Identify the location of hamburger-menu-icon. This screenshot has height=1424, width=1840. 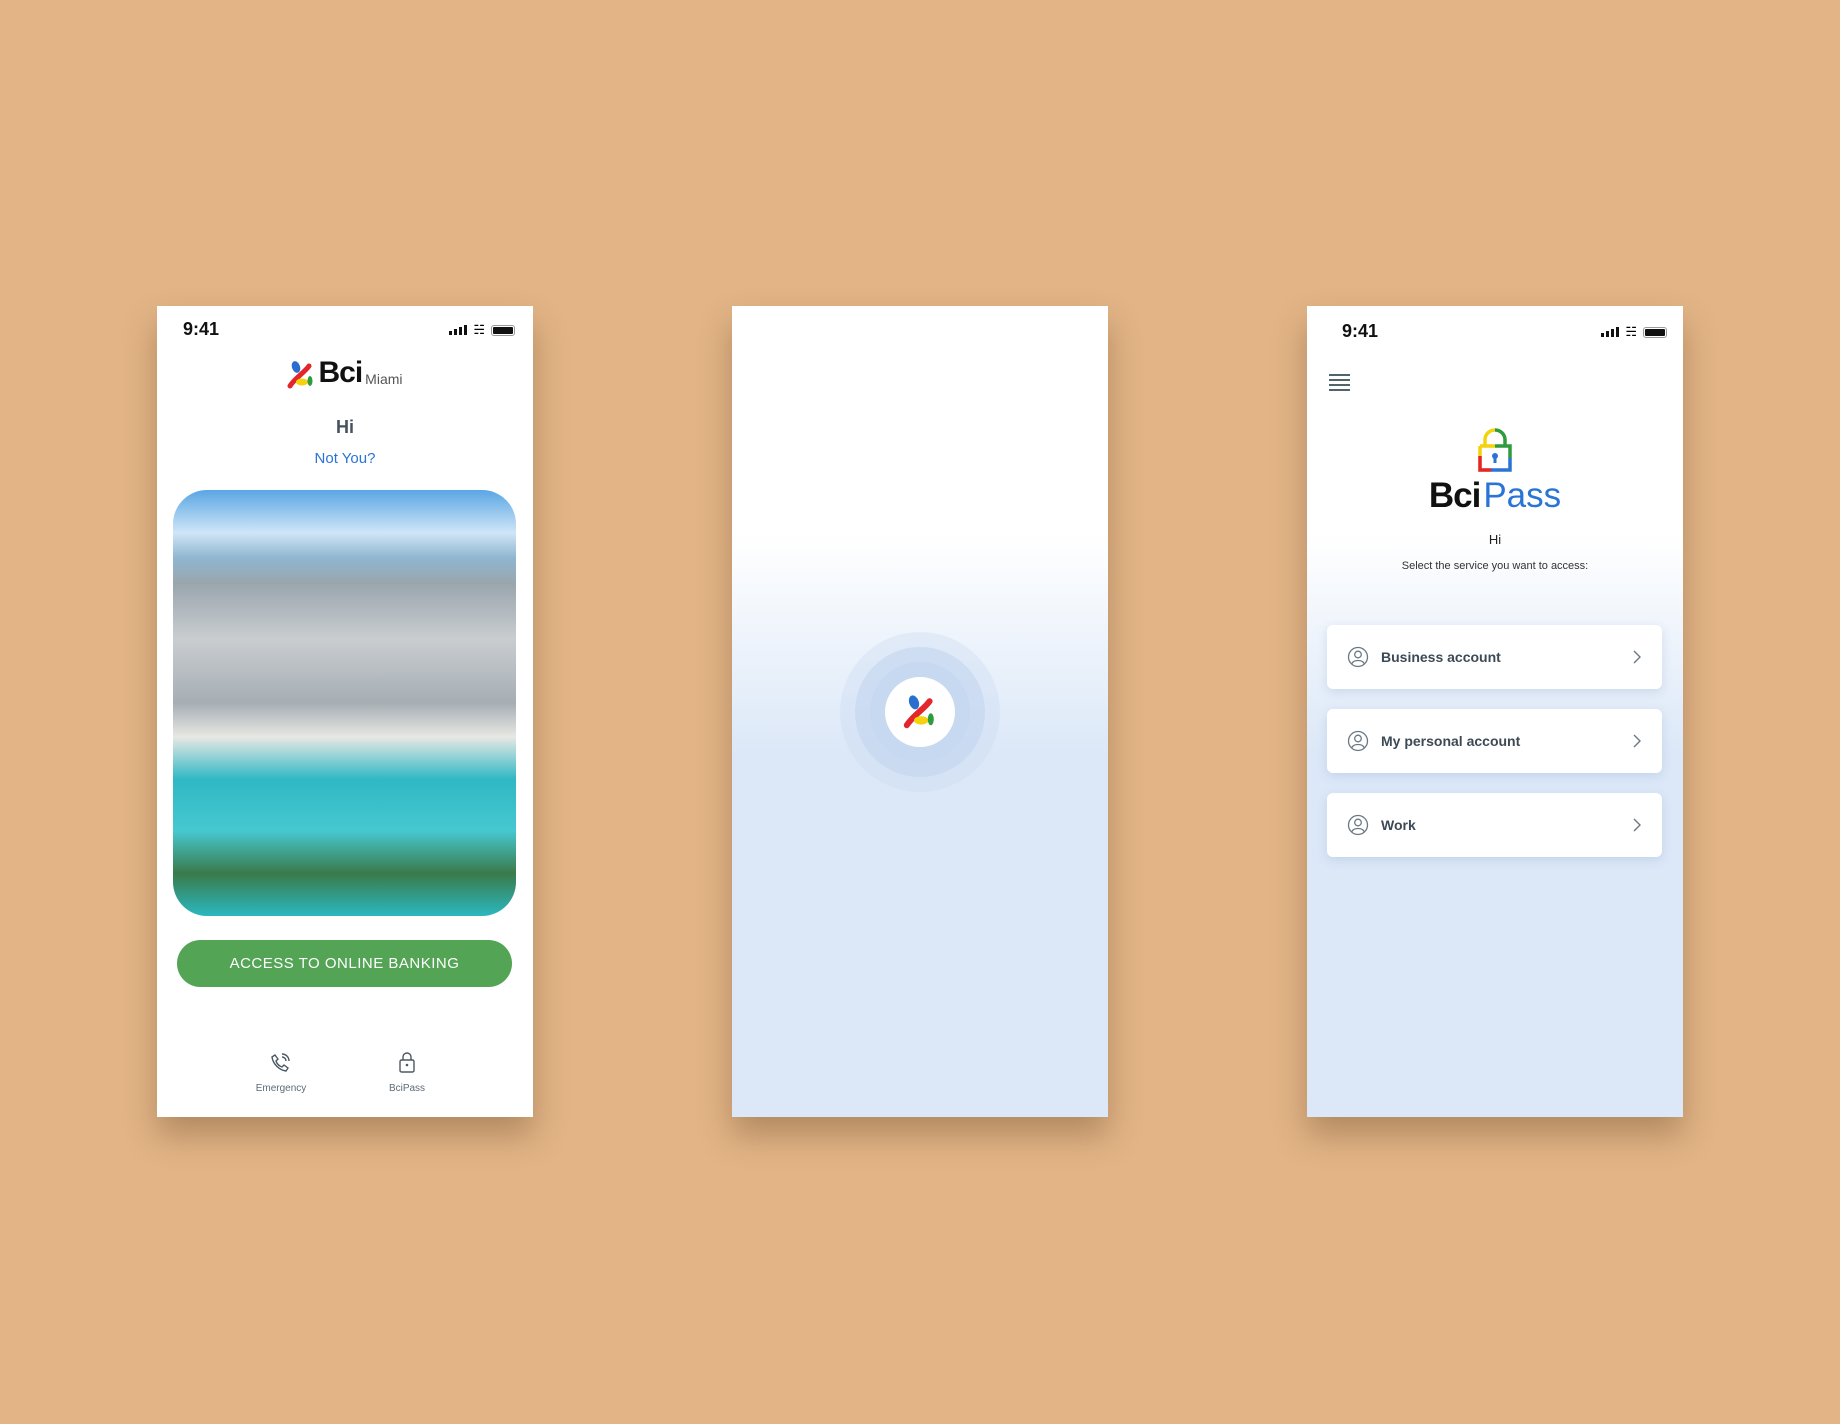
(1339, 382).